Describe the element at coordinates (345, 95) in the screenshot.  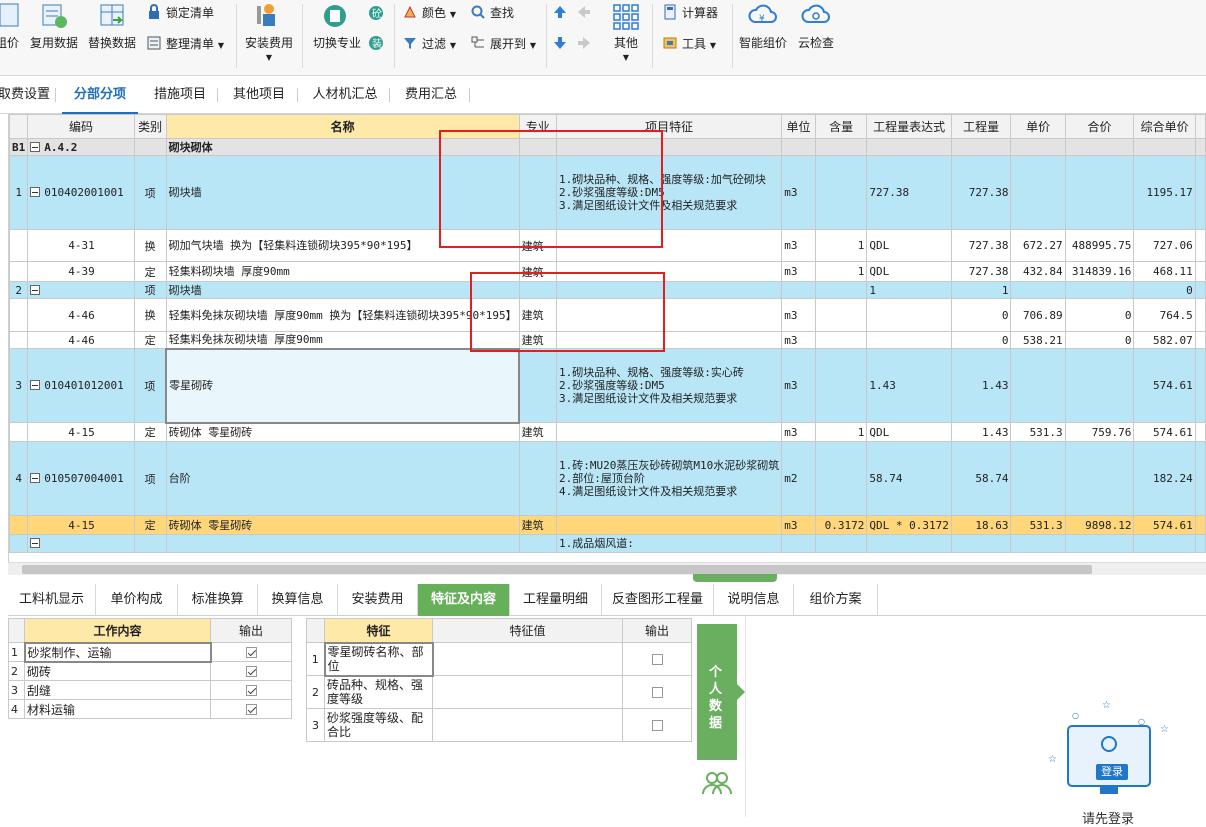
I see `tab-labor-material-summary: 人材机汇总` at that location.